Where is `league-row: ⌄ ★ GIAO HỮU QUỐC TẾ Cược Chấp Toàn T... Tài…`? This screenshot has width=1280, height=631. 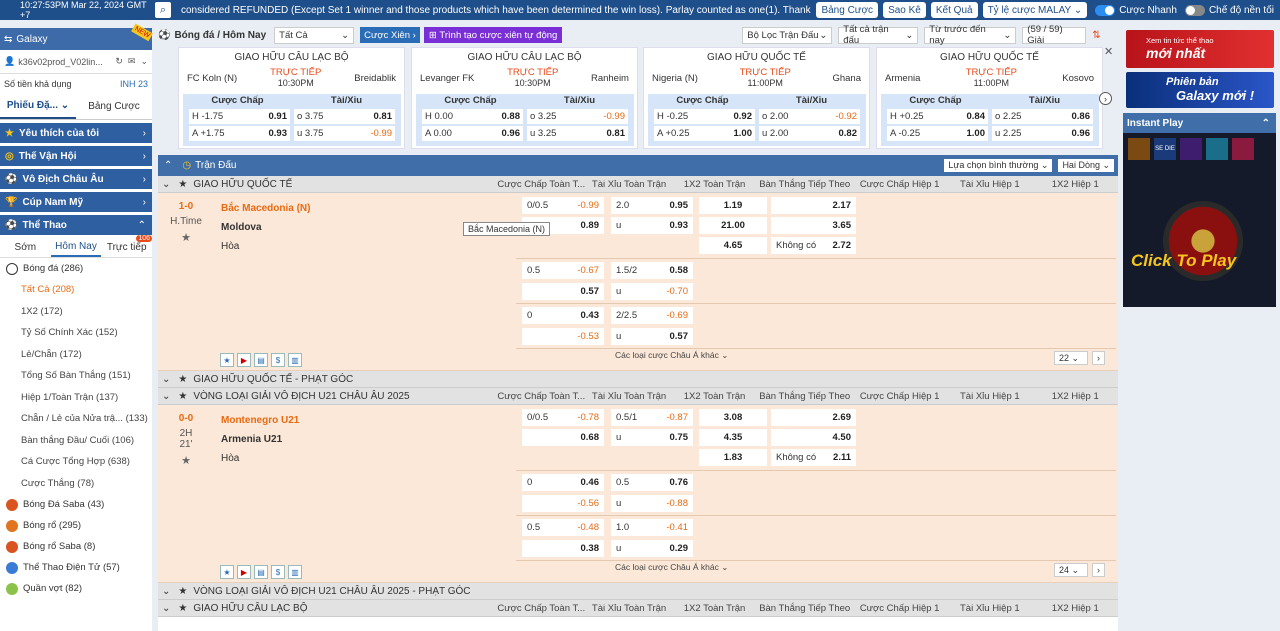 league-row: ⌄ ★ GIAO HỮU QUỐC TẾ Cược Chấp Toàn T... Tài… is located at coordinates (638, 184).